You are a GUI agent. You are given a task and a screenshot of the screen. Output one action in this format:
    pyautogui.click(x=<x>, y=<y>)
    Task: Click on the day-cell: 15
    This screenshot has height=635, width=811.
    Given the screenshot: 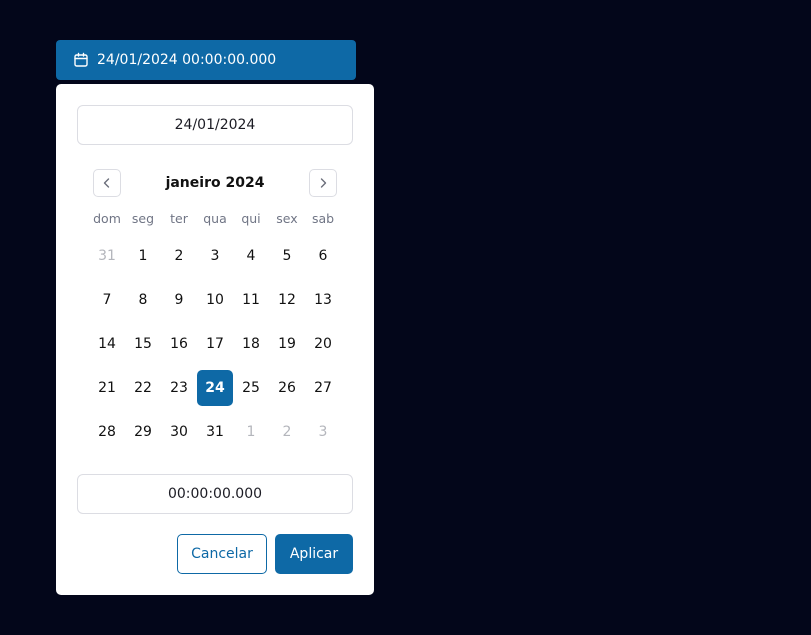 What is the action you would take?
    pyautogui.click(x=143, y=344)
    